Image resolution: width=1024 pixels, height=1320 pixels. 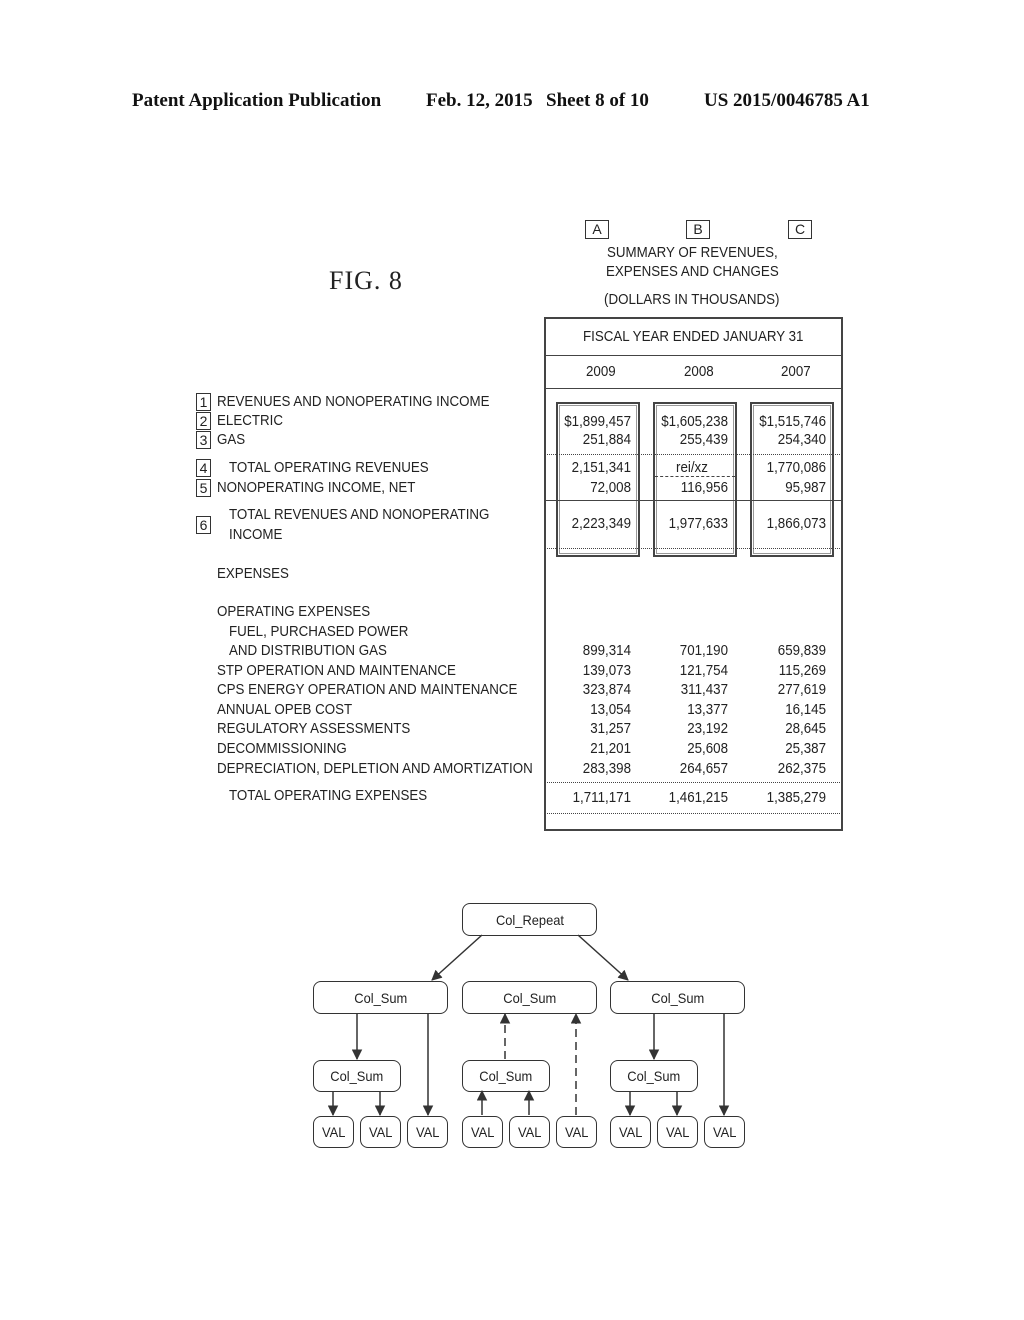 I want to click on column-marker-a: A, so click(x=597, y=229).